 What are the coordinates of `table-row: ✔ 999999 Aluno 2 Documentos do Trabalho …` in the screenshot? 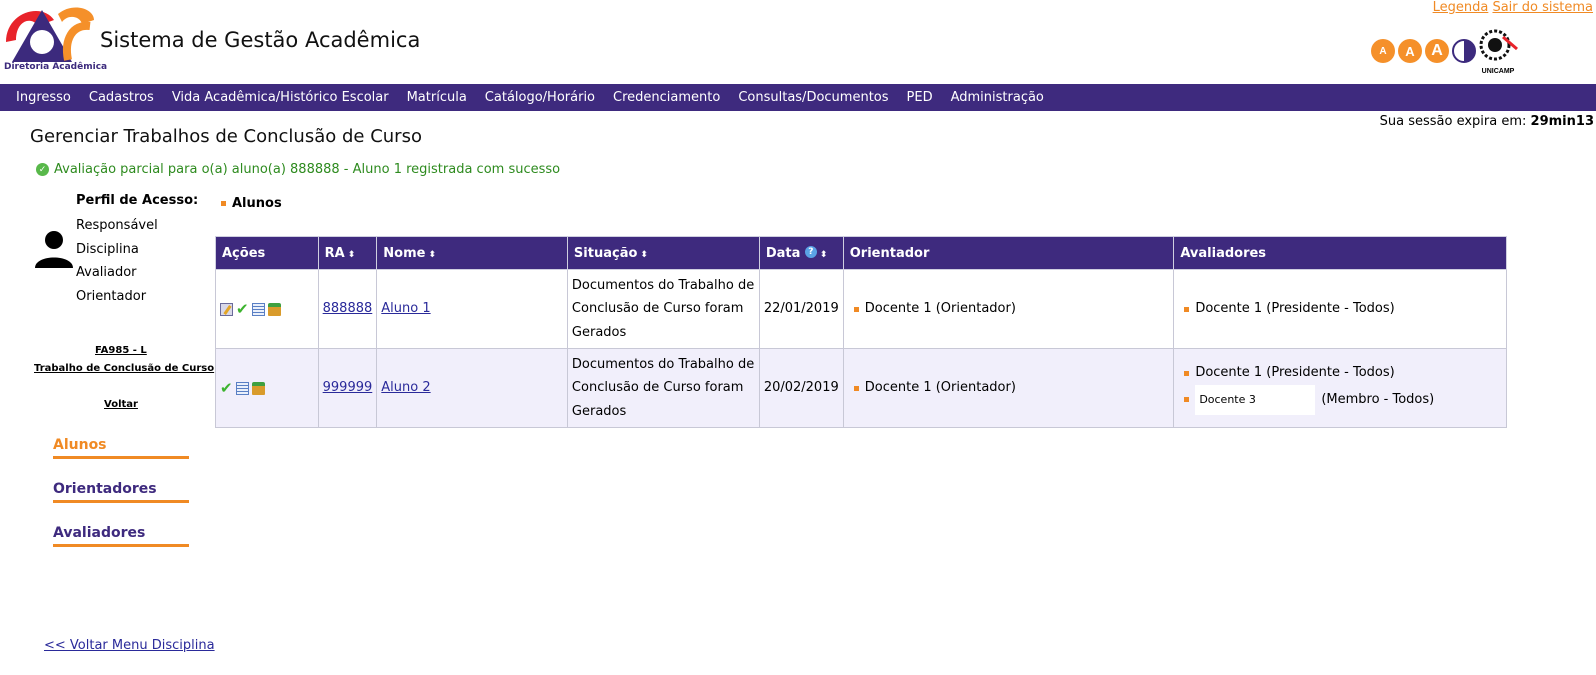 It's located at (861, 388).